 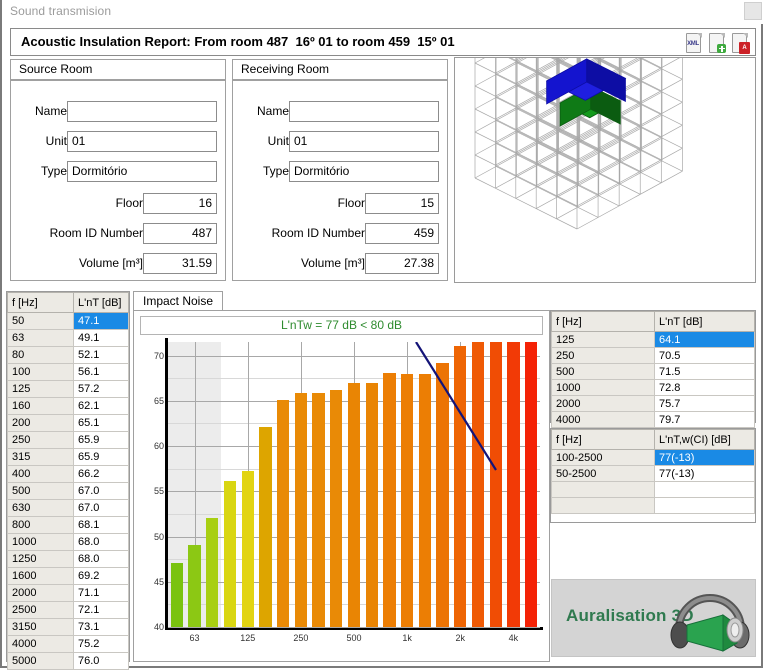 I want to click on receiving-room-input-1: 01, so click(x=364, y=141).